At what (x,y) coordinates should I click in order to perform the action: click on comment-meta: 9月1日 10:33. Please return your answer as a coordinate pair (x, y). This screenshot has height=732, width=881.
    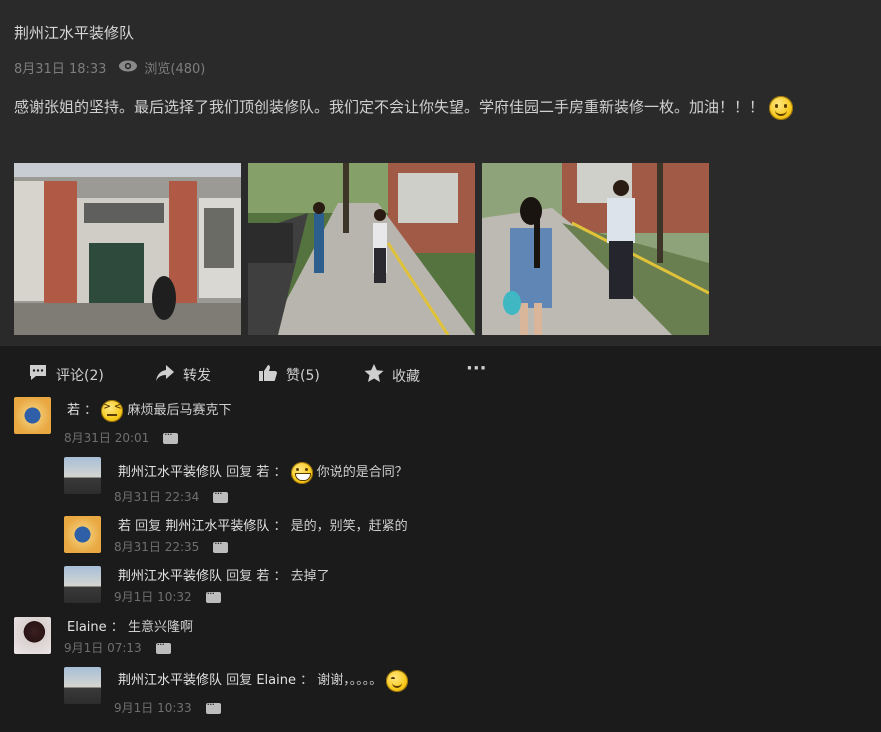
    Looking at the image, I should click on (167, 707).